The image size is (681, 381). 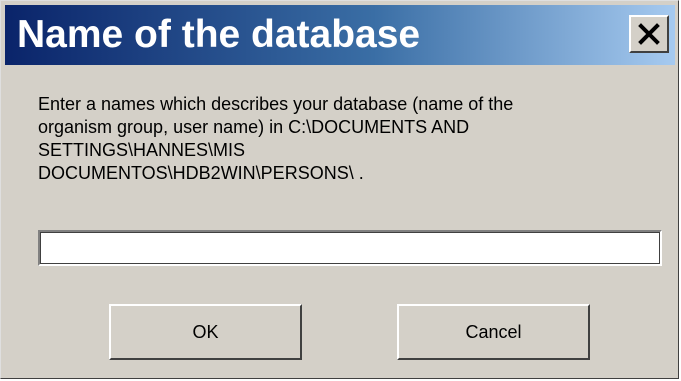 I want to click on close-button, so click(x=649, y=34).